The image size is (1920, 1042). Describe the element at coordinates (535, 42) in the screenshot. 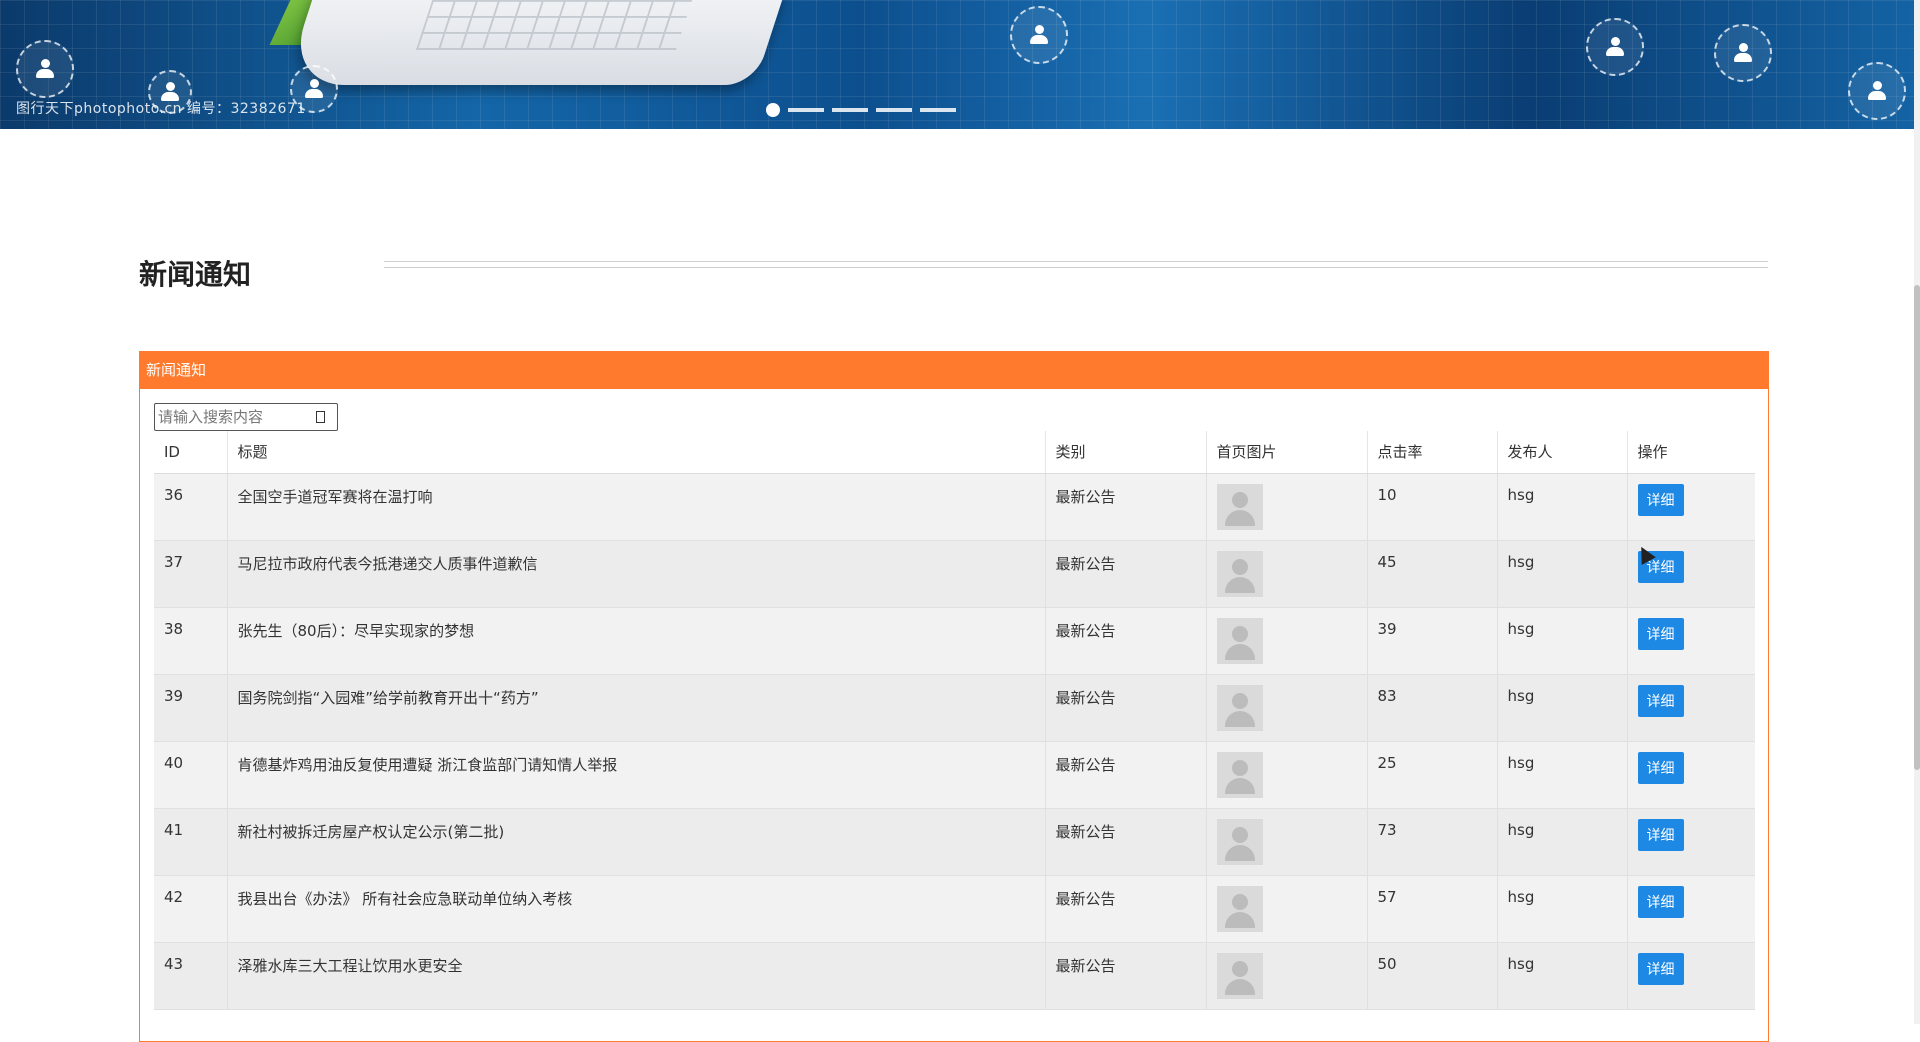

I see `laptop-image` at that location.